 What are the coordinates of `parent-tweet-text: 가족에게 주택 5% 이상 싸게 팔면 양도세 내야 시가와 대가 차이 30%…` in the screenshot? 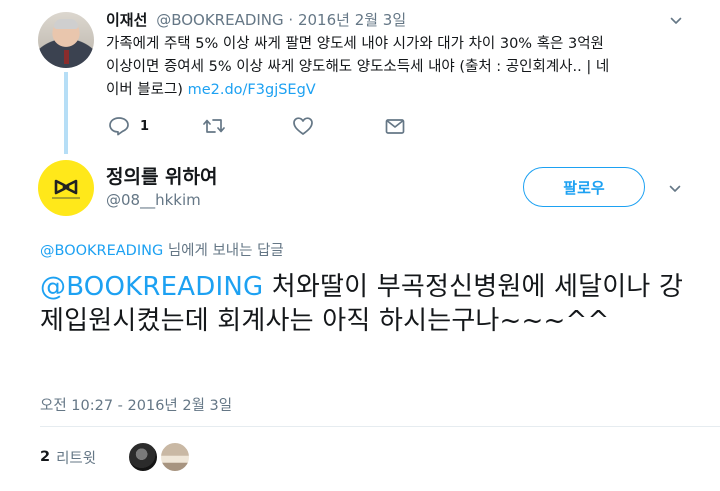 It's located at (396, 67).